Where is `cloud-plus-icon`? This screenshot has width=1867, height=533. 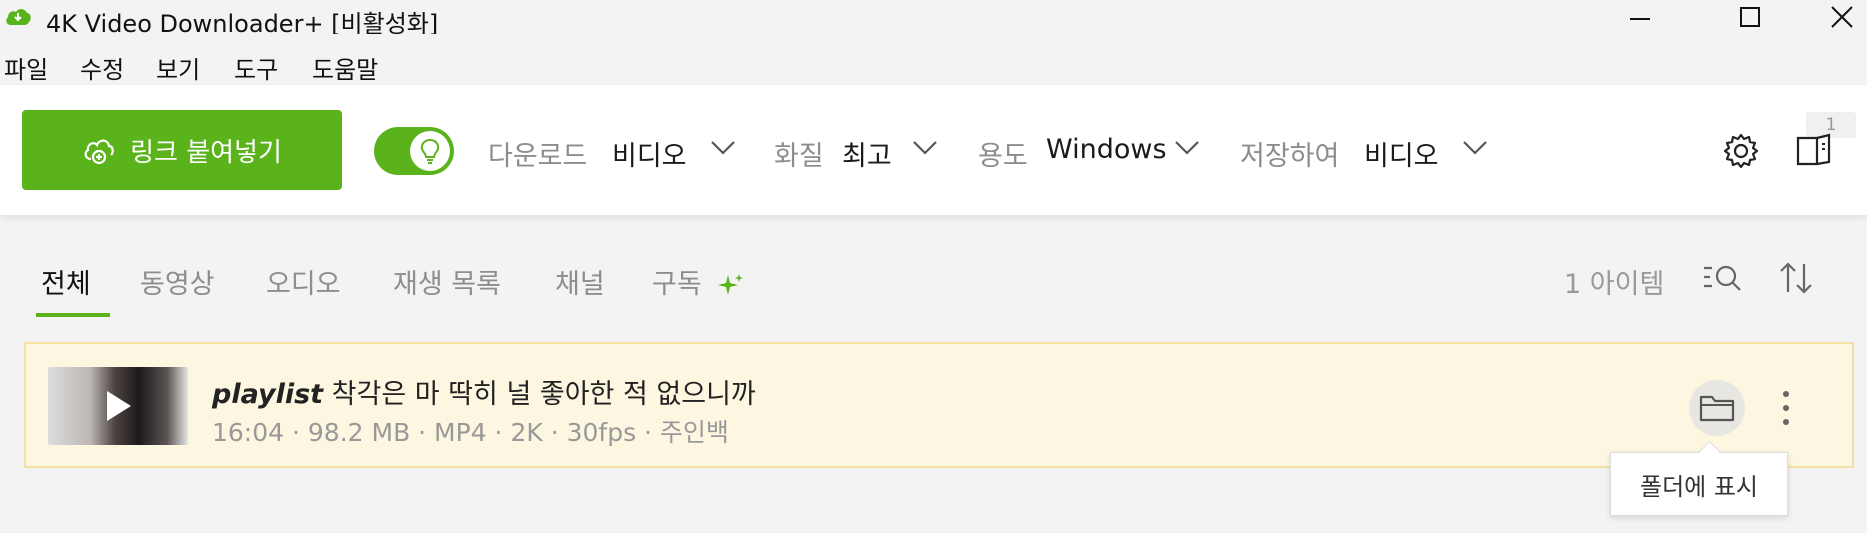 cloud-plus-icon is located at coordinates (99, 152).